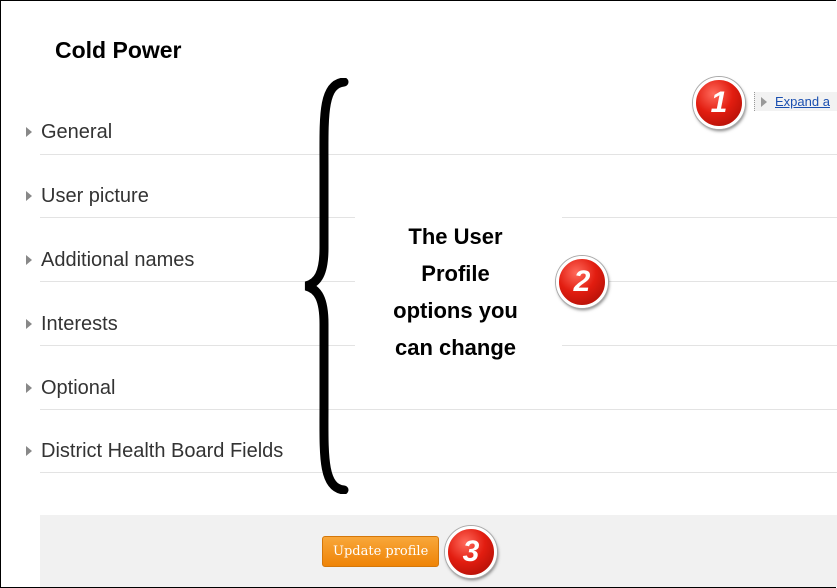 Image resolution: width=837 pixels, height=588 pixels. I want to click on section-label: District Health Board Fields, so click(162, 450).